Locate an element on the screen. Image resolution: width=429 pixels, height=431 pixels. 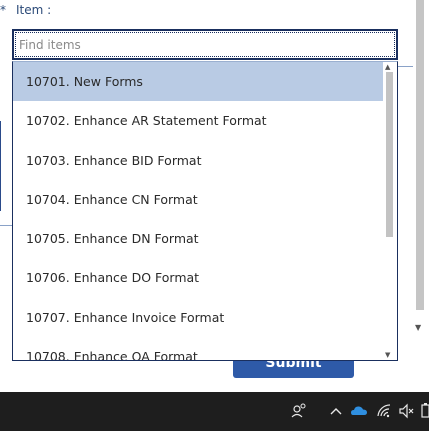
list-item: 10701. New Forms is located at coordinates (198, 82).